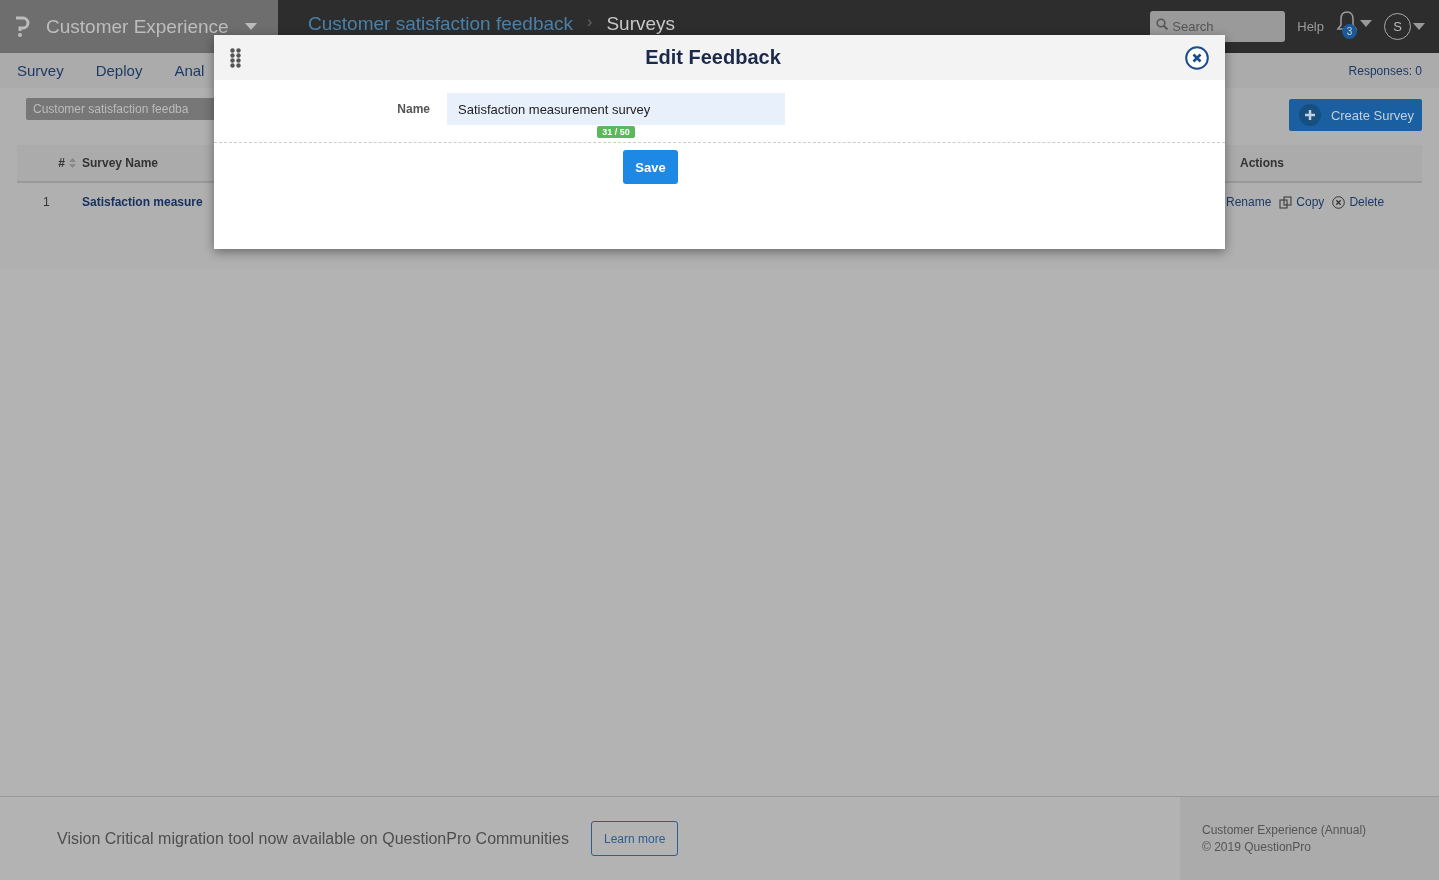  What do you see at coordinates (1310, 26) in the screenshot?
I see `help-link: Help` at bounding box center [1310, 26].